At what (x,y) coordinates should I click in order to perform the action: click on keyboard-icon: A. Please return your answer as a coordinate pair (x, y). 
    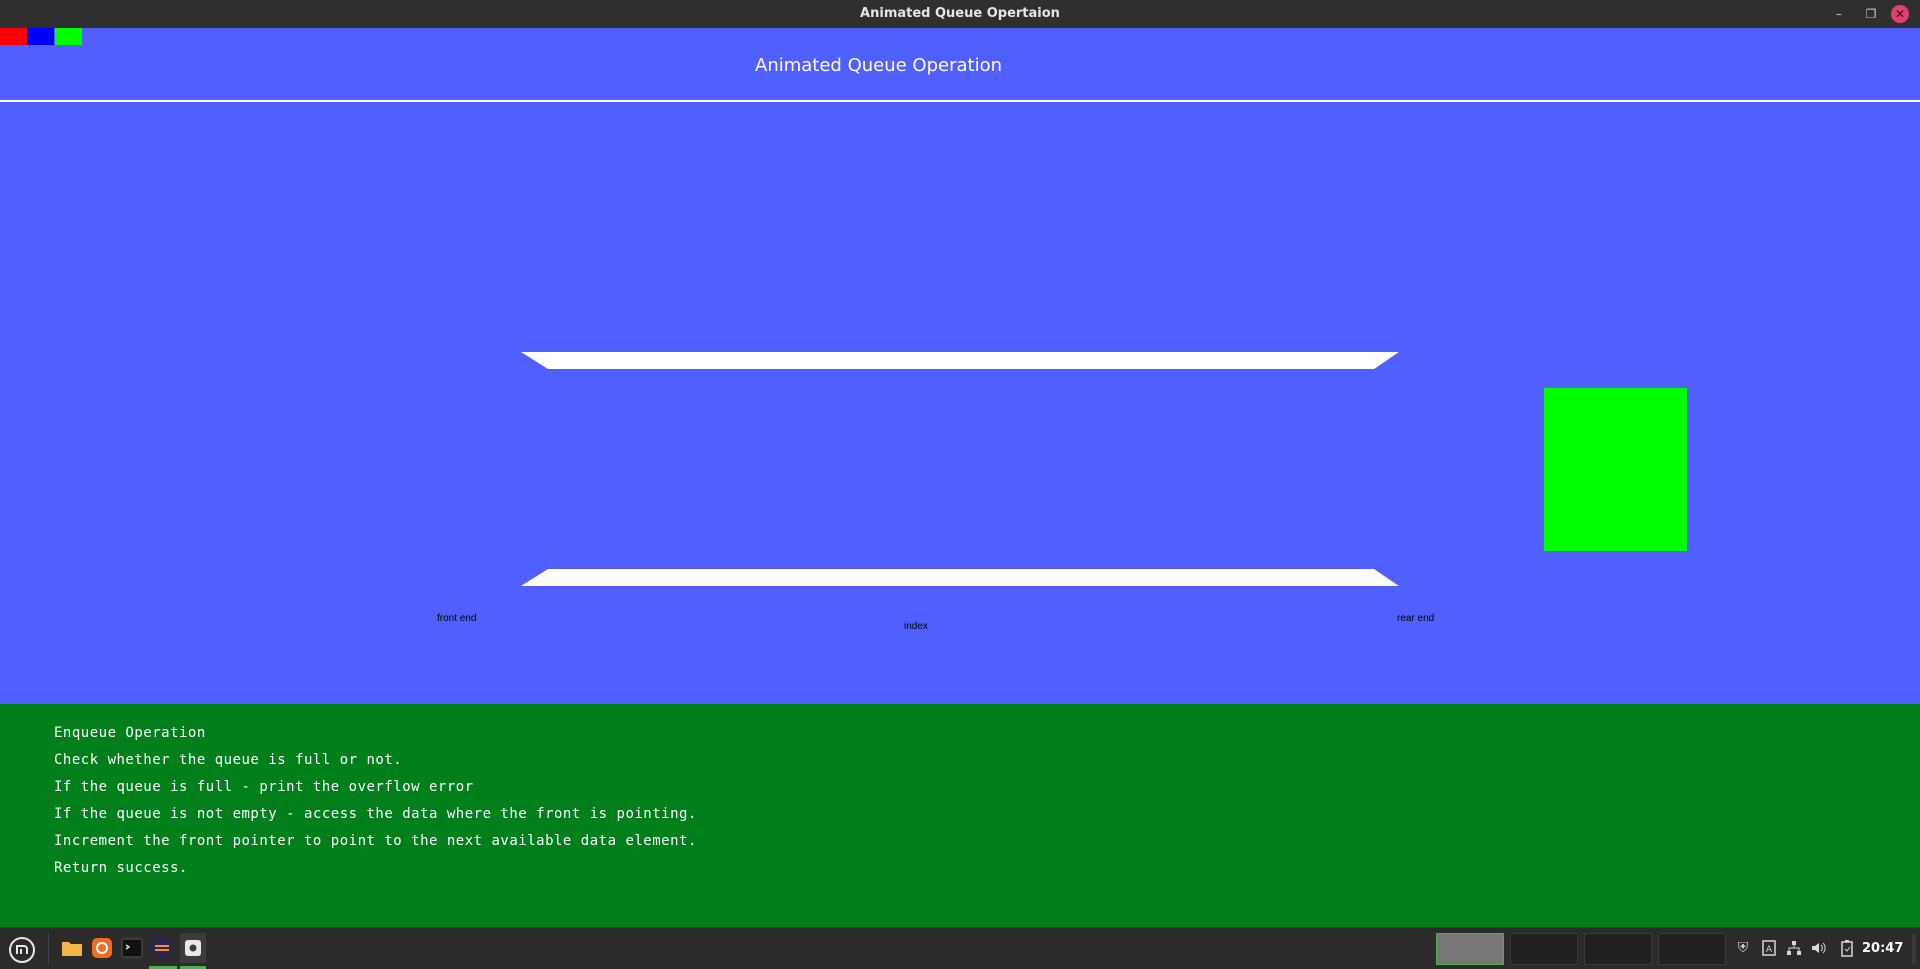
    Looking at the image, I should click on (1769, 948).